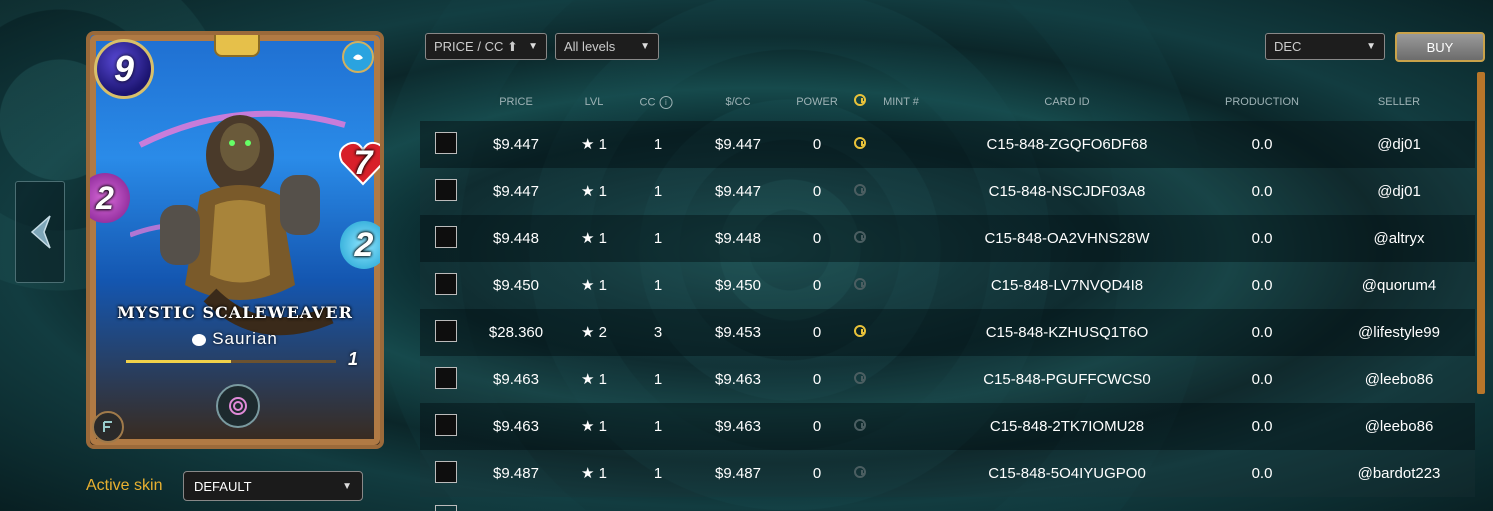  What do you see at coordinates (1288, 46) in the screenshot?
I see `currency-select-value: DEC` at bounding box center [1288, 46].